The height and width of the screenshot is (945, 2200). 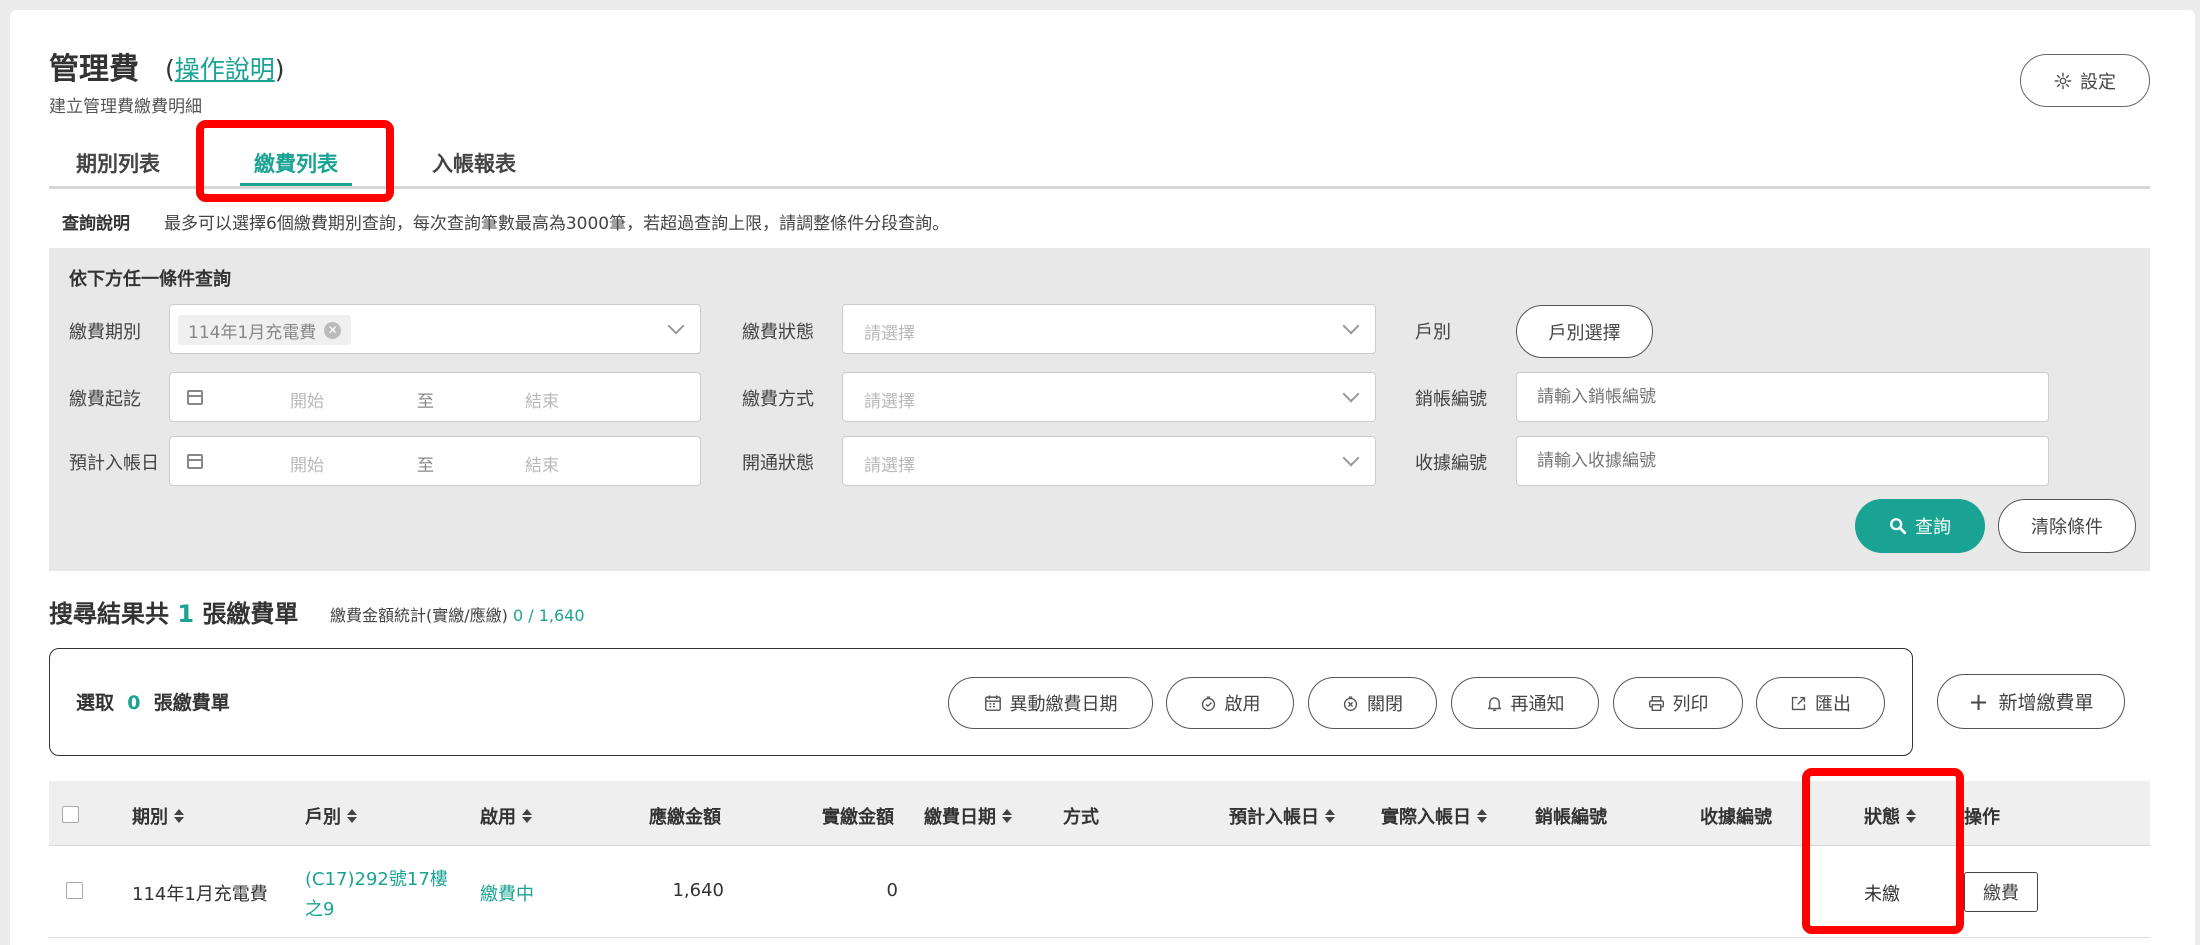 What do you see at coordinates (1099, 937) in the screenshot?
I see `row-divider` at bounding box center [1099, 937].